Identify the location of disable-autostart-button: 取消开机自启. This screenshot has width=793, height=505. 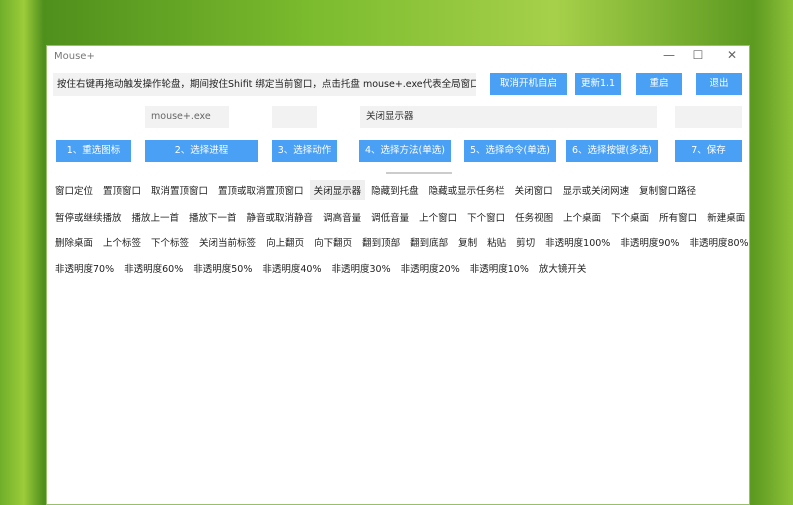
(528, 84).